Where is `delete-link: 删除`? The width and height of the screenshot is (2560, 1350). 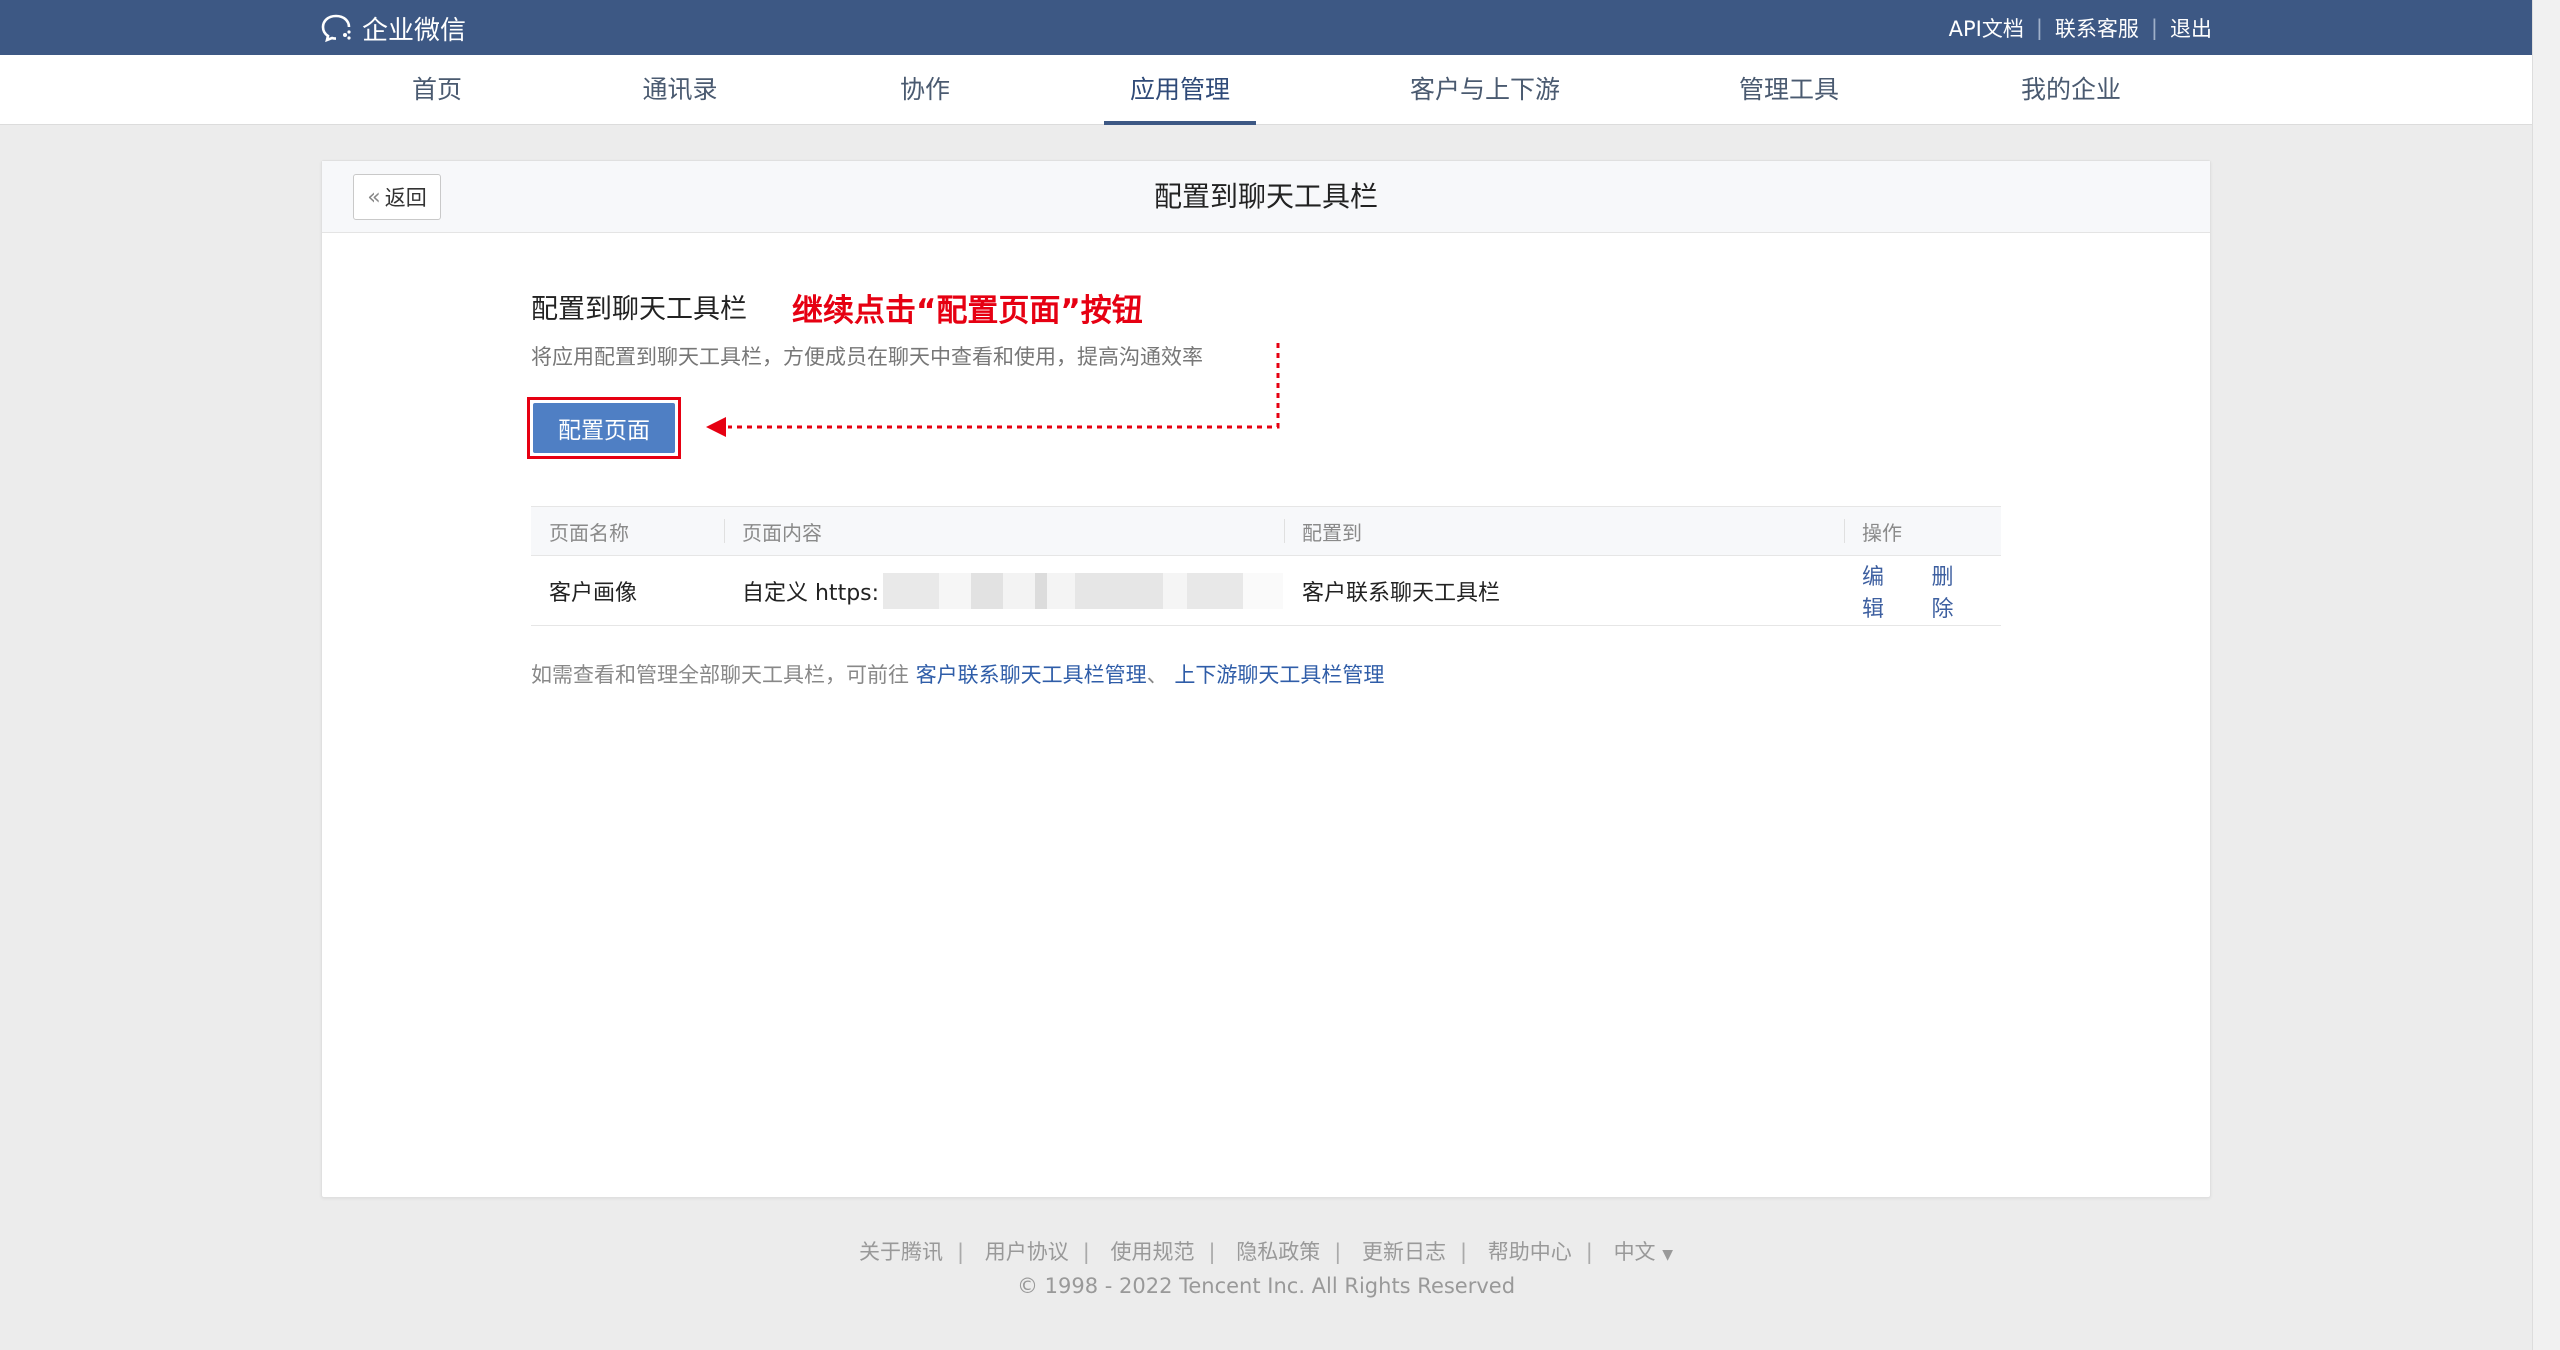
delete-link: 删除 is located at coordinates (1951, 591).